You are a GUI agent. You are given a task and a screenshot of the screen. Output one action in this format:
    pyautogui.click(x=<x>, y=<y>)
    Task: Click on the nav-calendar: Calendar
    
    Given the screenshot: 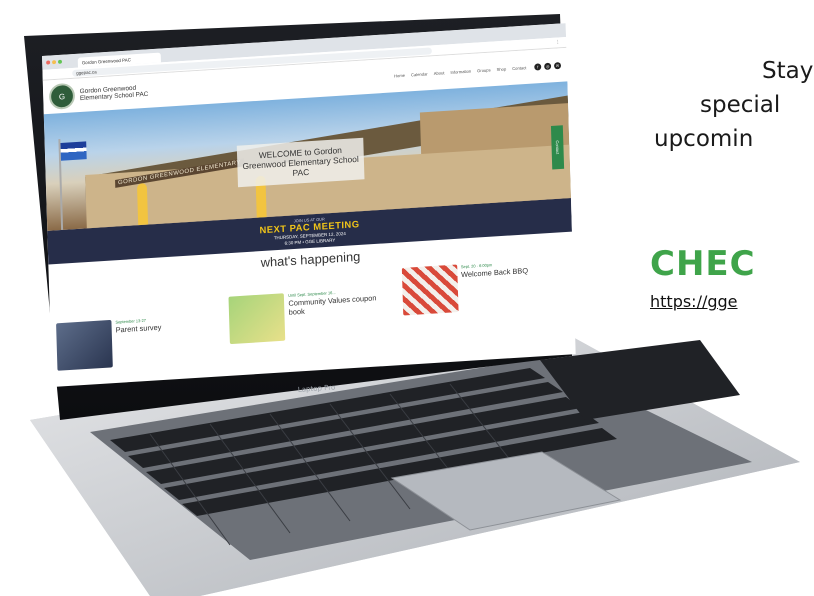 What is the action you would take?
    pyautogui.click(x=419, y=74)
    